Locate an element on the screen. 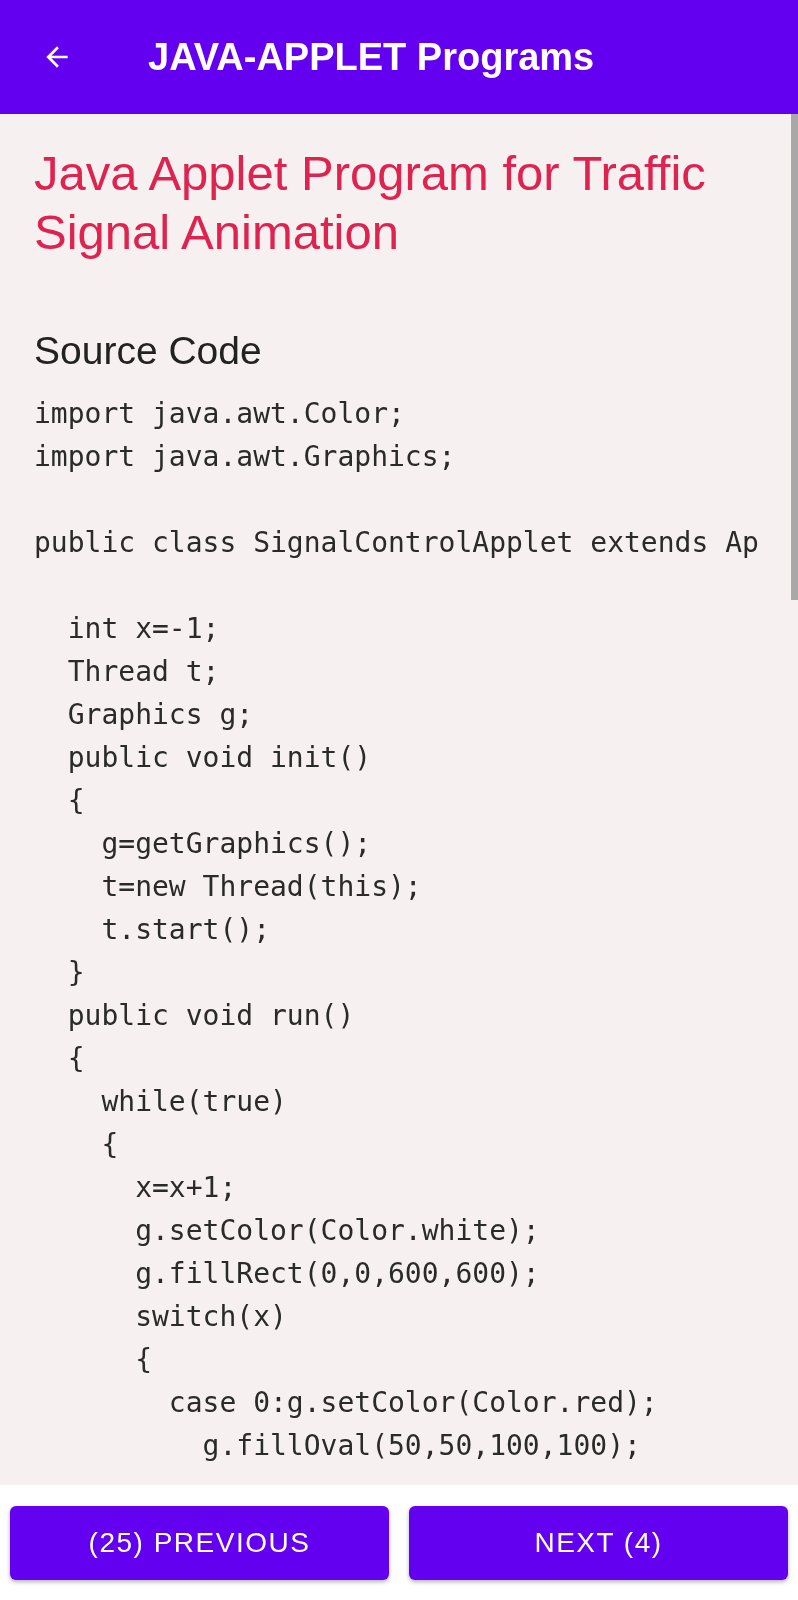  scrollbar-thumb is located at coordinates (794, 357).